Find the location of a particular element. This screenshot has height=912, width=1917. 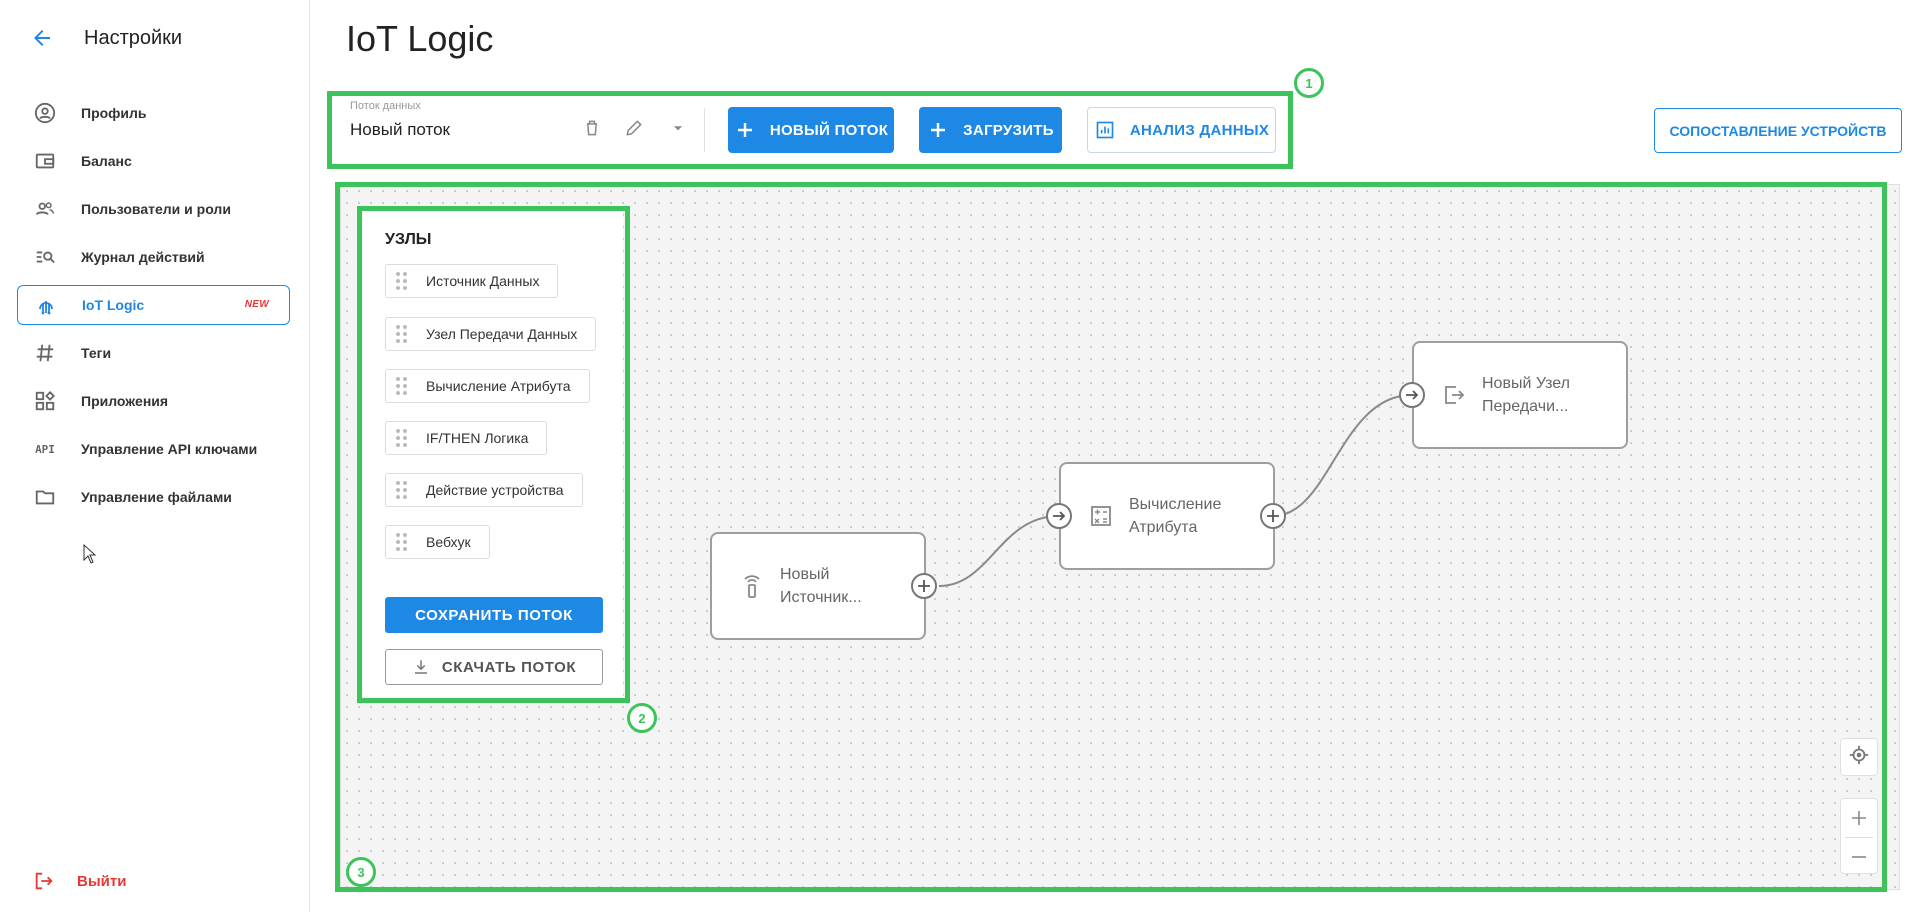

annotation-box-toolbar is located at coordinates (810, 130).